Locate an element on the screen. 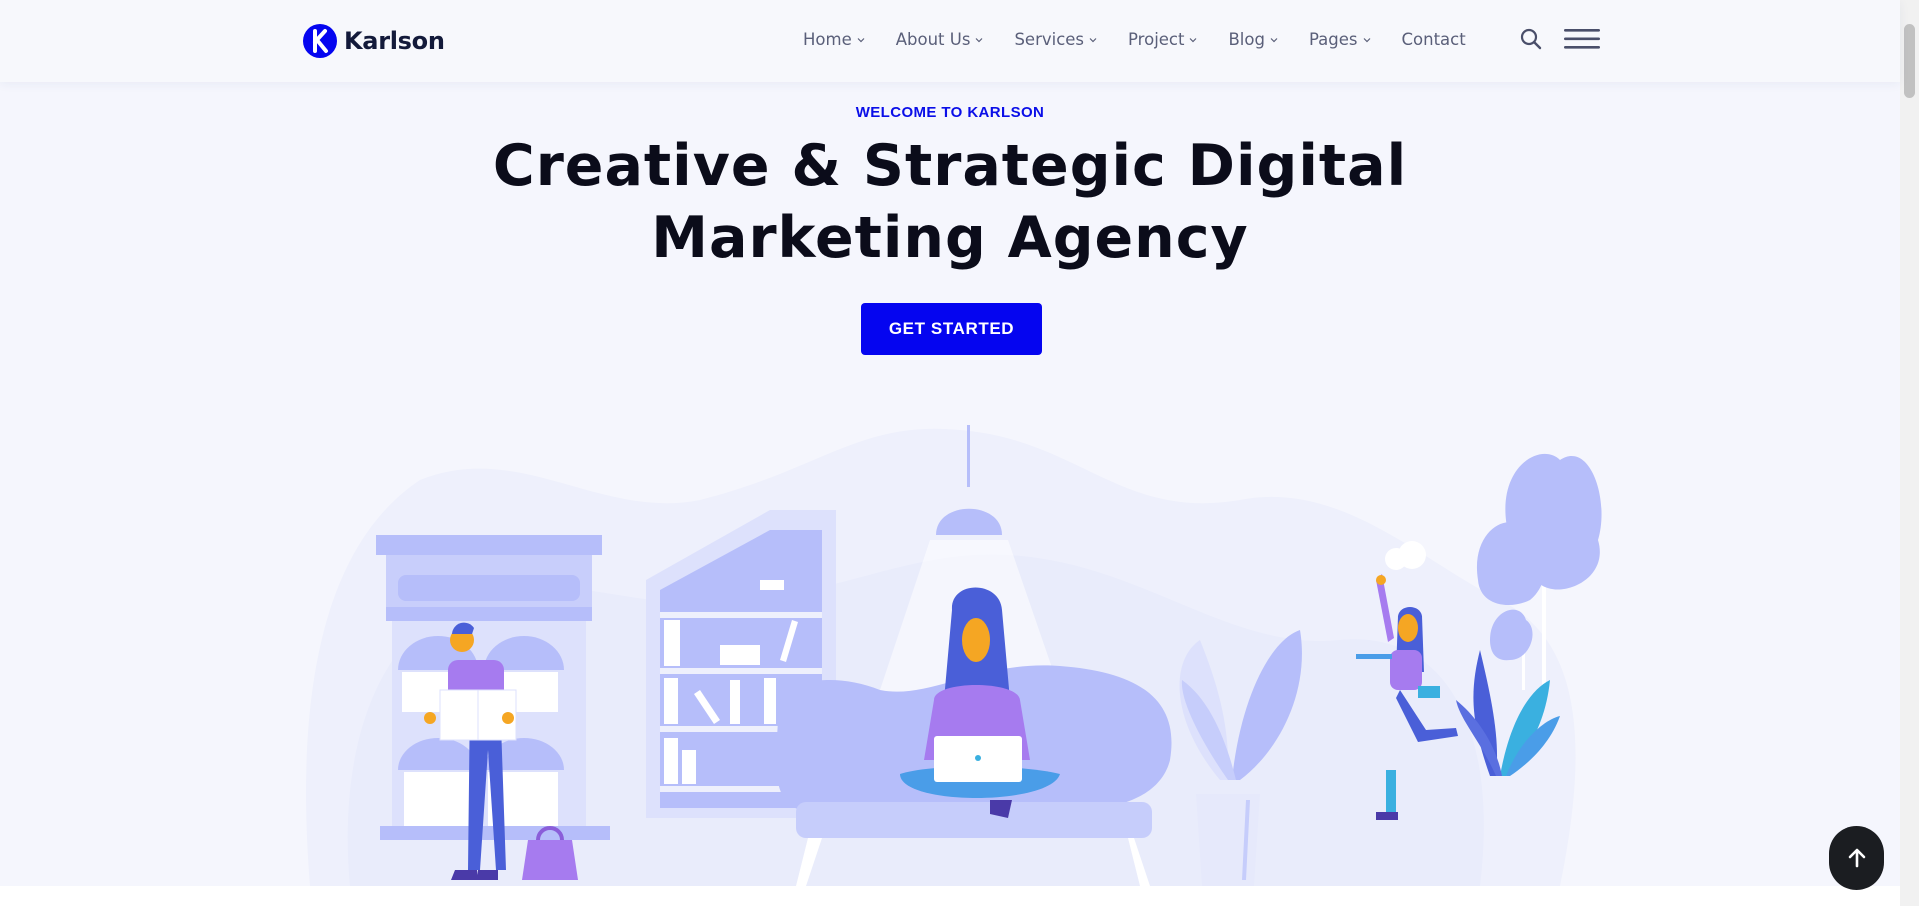 This screenshot has height=906, width=1919. nav-item-label: Project is located at coordinates (1156, 39).